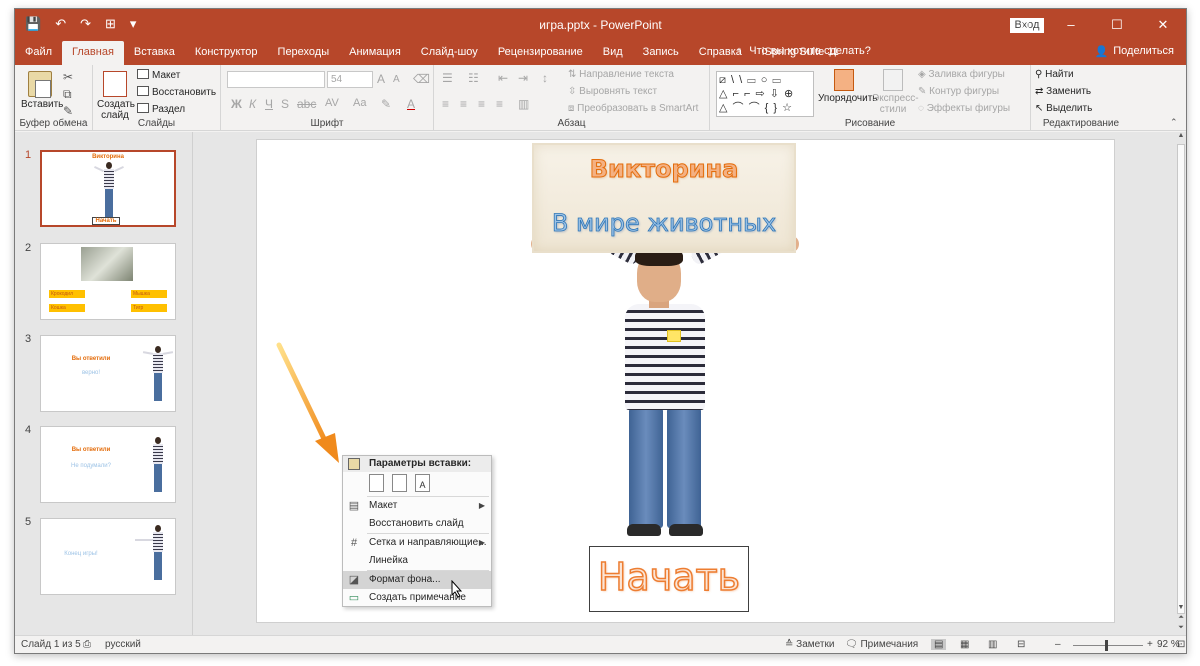  What do you see at coordinates (665, 373) in the screenshot?
I see `boy-image` at bounding box center [665, 373].